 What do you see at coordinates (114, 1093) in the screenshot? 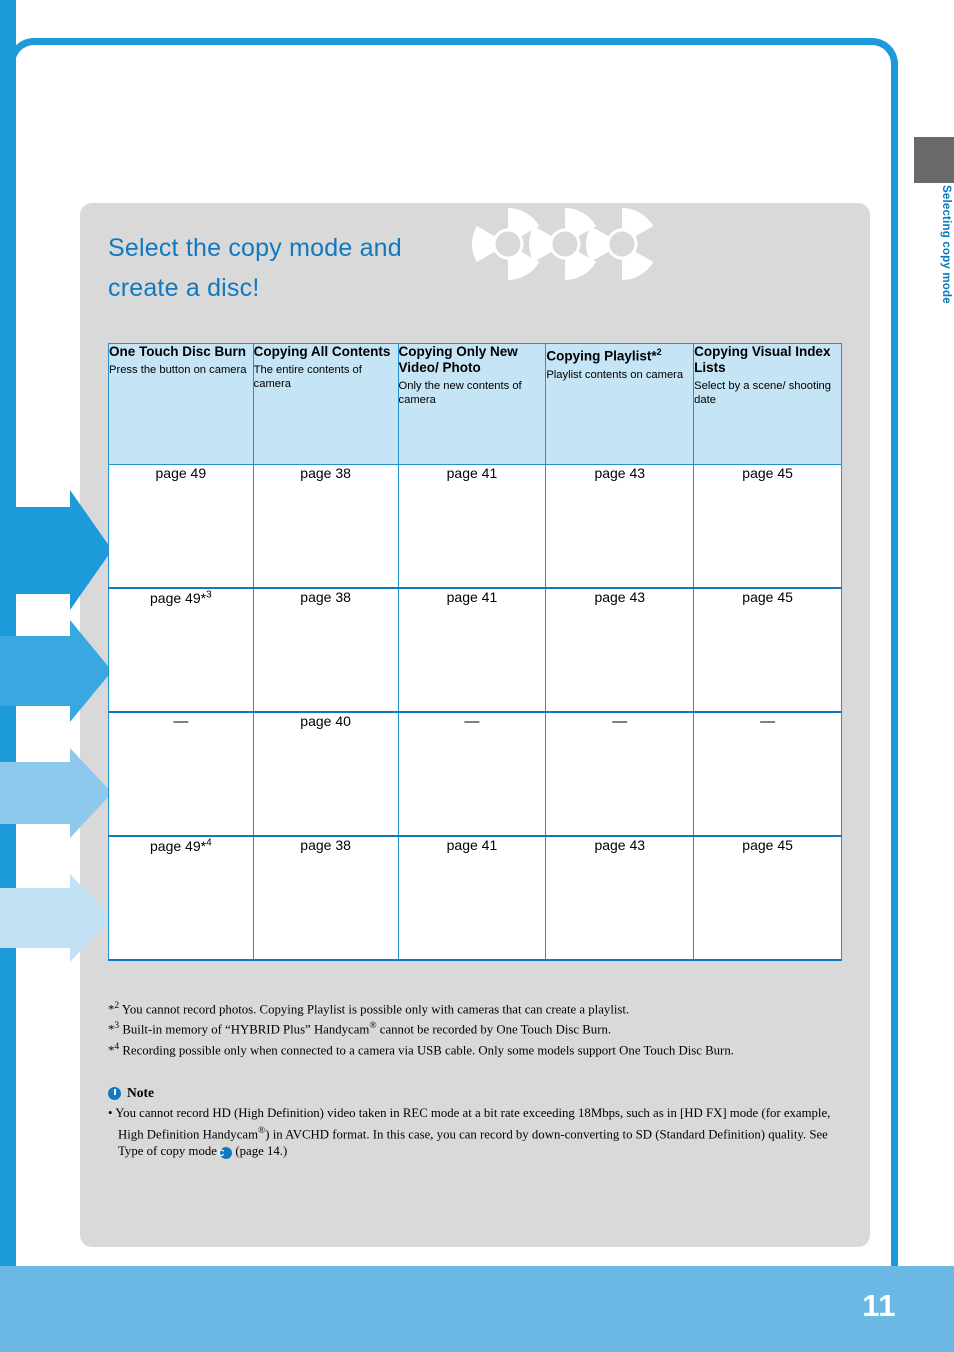
I see `note-icon` at bounding box center [114, 1093].